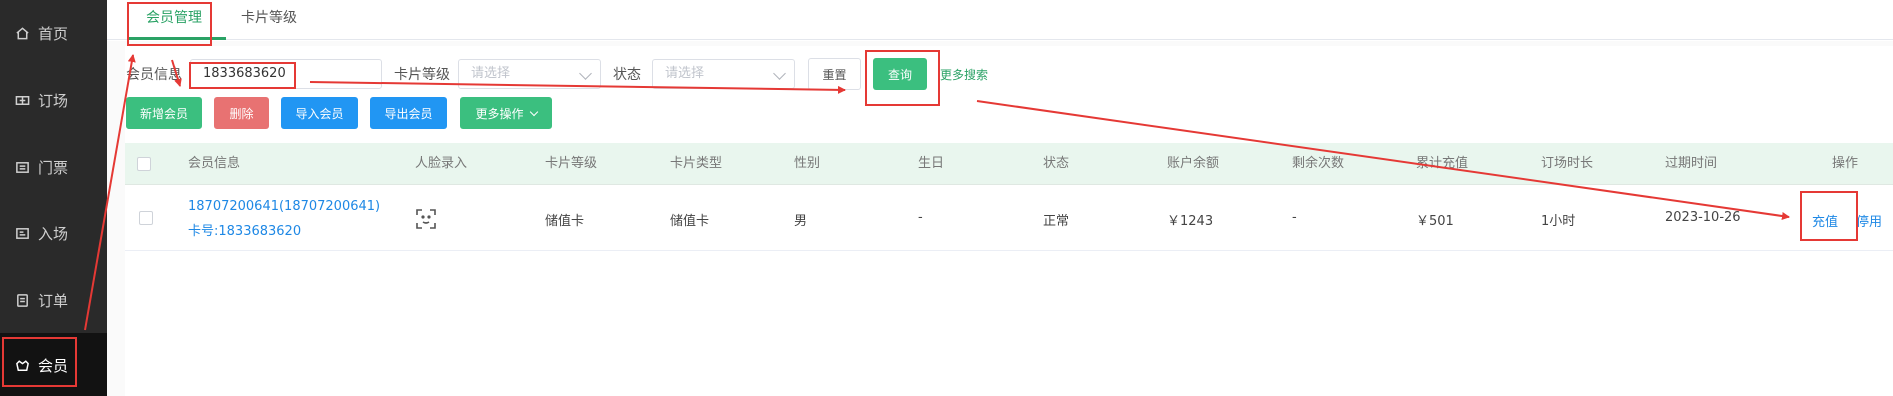 This screenshot has width=1893, height=396. I want to click on column-header: 会员信息, so click(214, 163).